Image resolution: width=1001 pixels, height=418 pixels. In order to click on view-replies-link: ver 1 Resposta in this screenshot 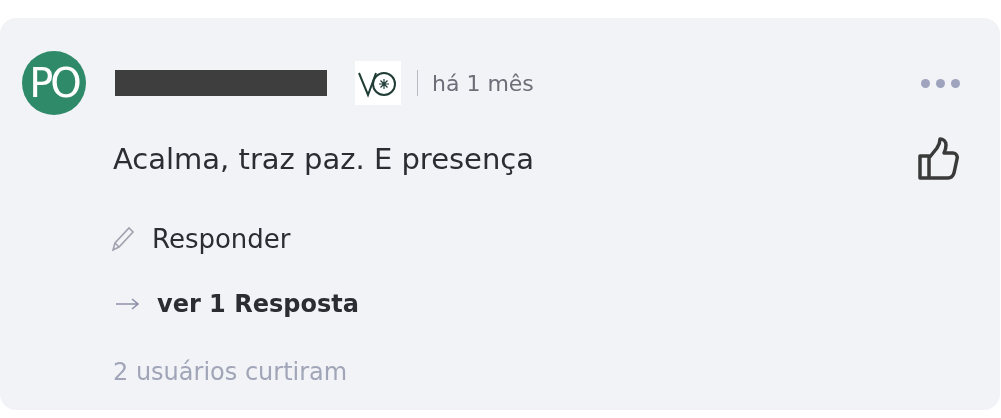, I will do `click(234, 304)`.